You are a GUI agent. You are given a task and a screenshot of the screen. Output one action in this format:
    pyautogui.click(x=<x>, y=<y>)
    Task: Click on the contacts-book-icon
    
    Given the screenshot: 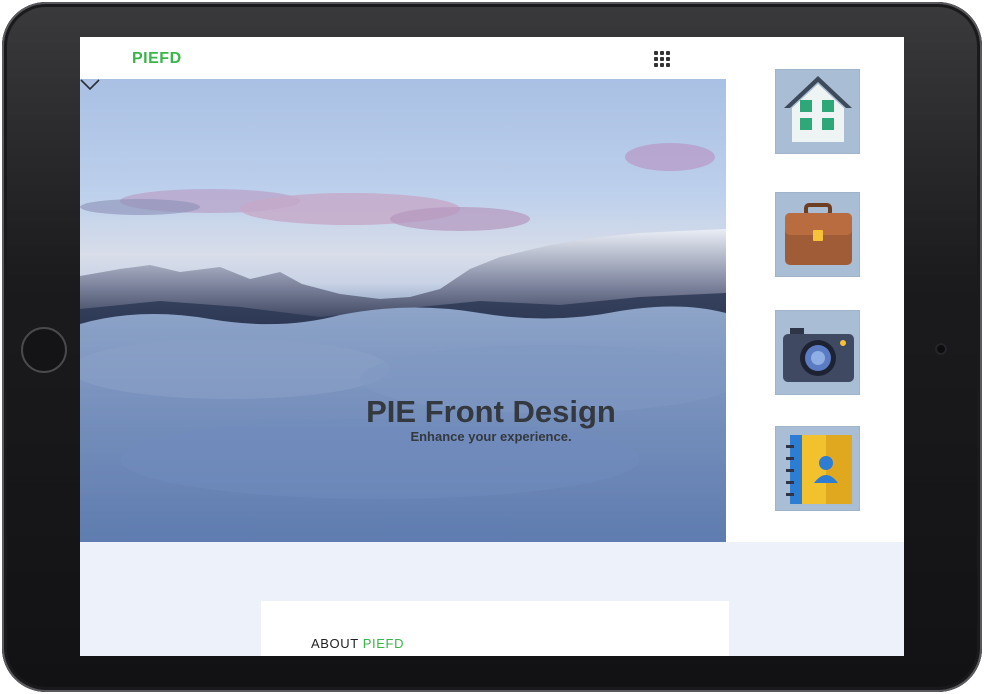 What is the action you would take?
    pyautogui.click(x=819, y=469)
    